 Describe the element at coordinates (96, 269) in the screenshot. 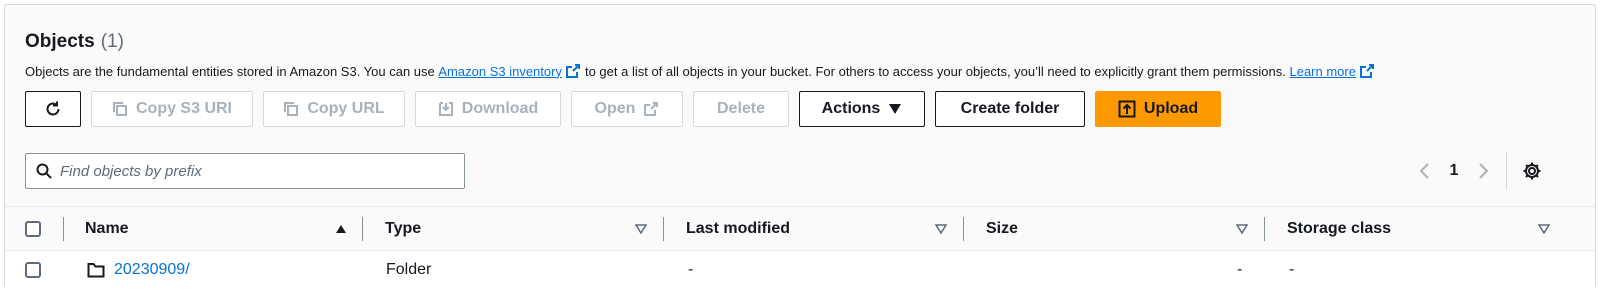

I see `folder-icon` at that location.